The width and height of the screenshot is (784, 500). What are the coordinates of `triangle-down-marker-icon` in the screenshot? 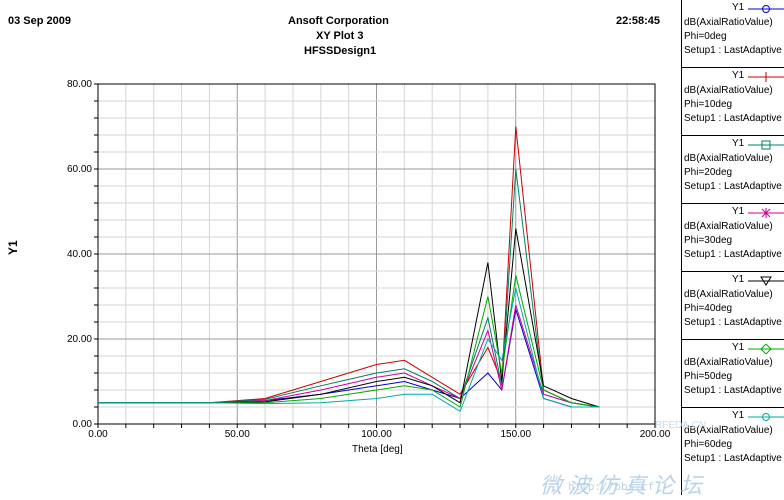 It's located at (766, 281).